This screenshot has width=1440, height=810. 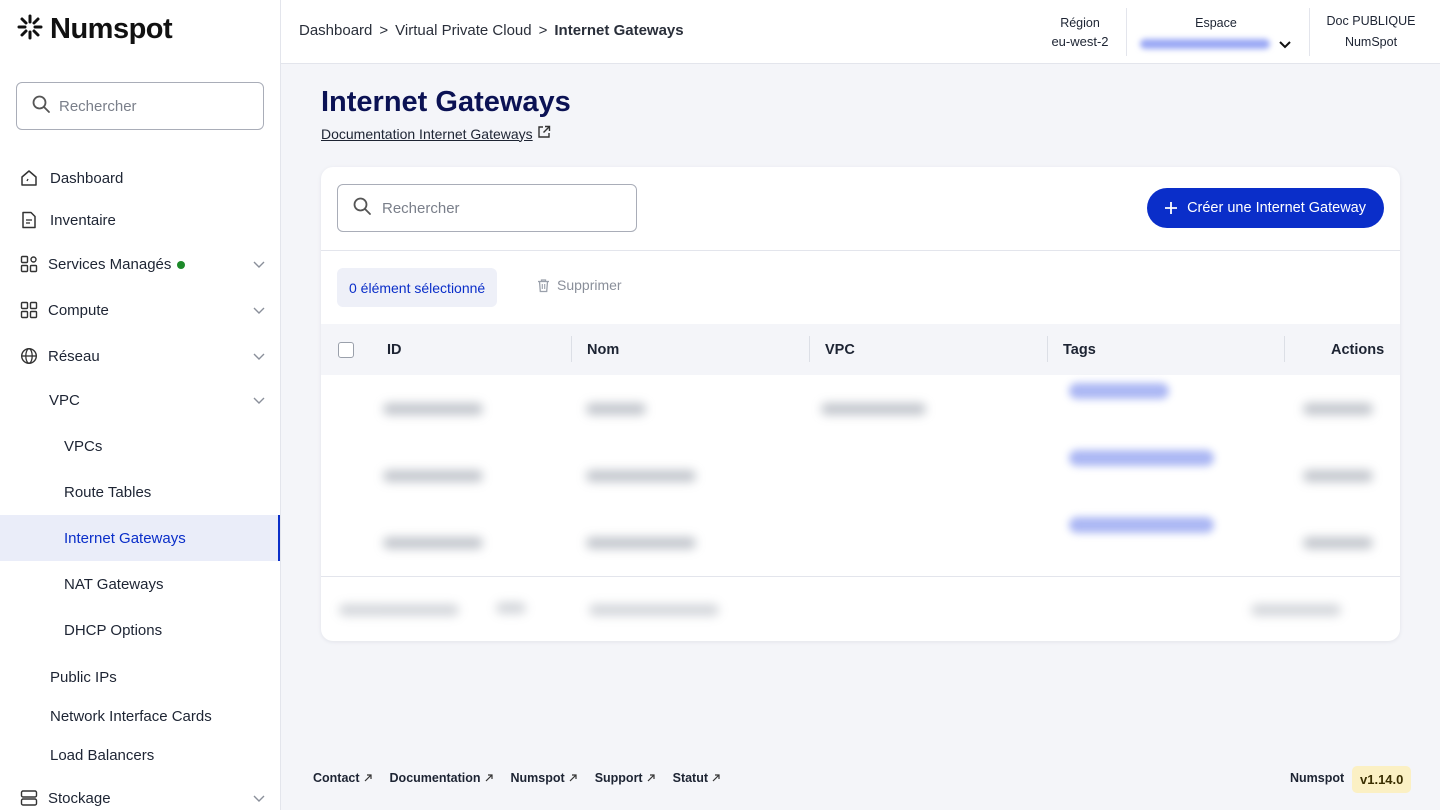 What do you see at coordinates (840, 349) in the screenshot?
I see `column-header-vpc: VPC` at bounding box center [840, 349].